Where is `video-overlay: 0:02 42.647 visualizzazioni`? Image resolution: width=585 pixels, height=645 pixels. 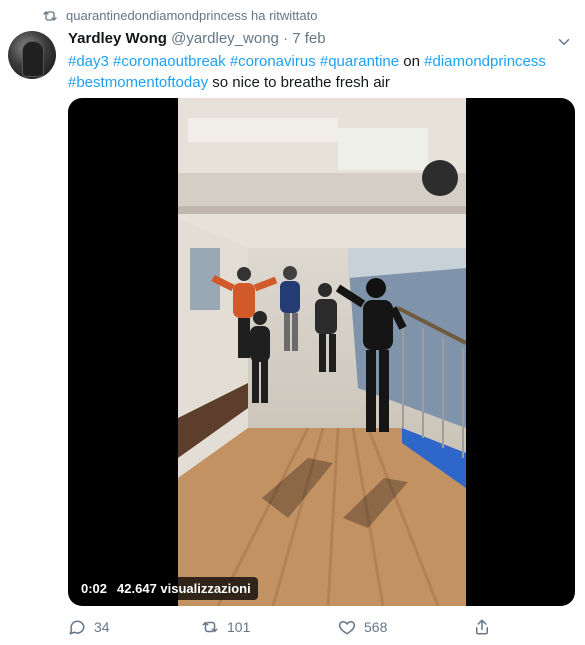
video-overlay: 0:02 42.647 visualizzazioni is located at coordinates (166, 588).